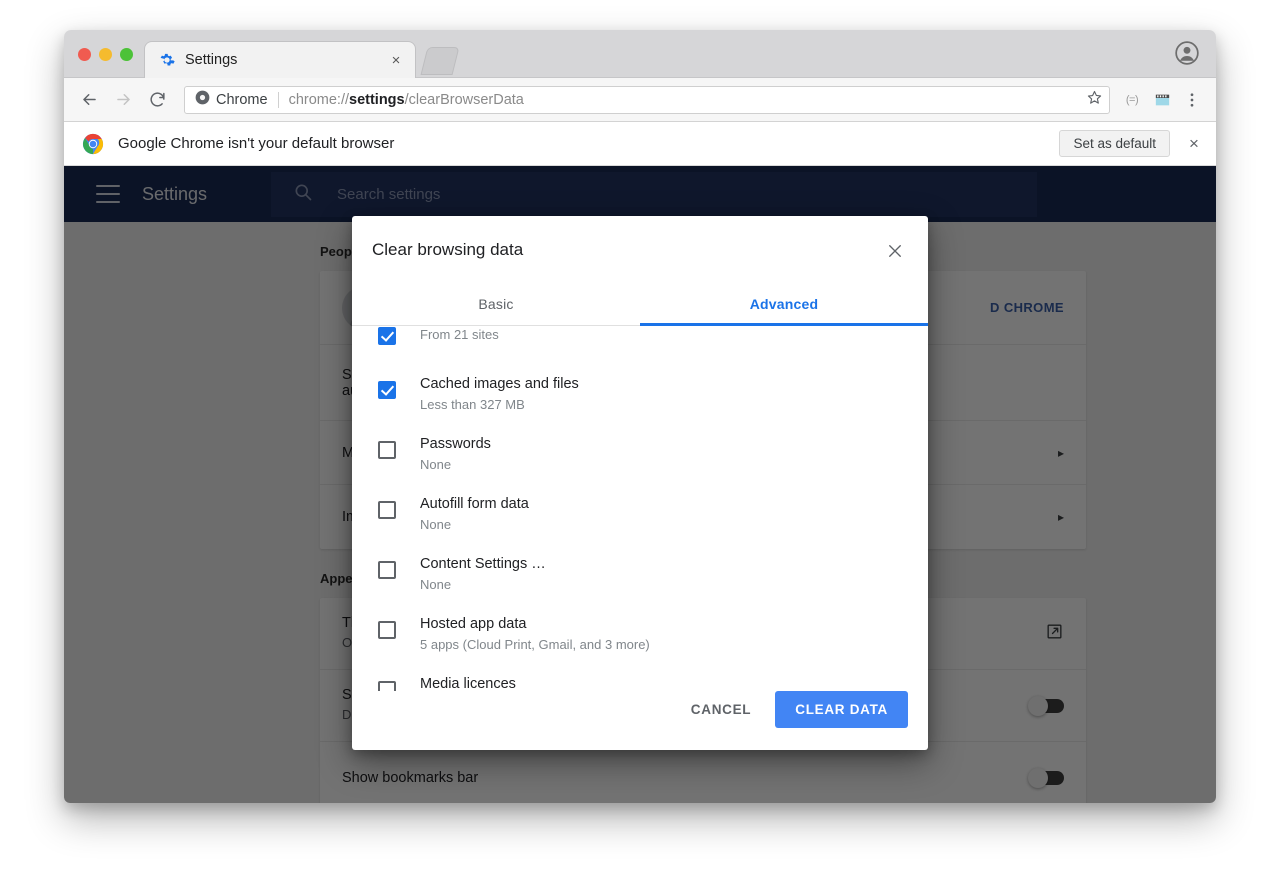  What do you see at coordinates (640, 391) in the screenshot?
I see `list-item: Cached images and files Less than 327 MB` at bounding box center [640, 391].